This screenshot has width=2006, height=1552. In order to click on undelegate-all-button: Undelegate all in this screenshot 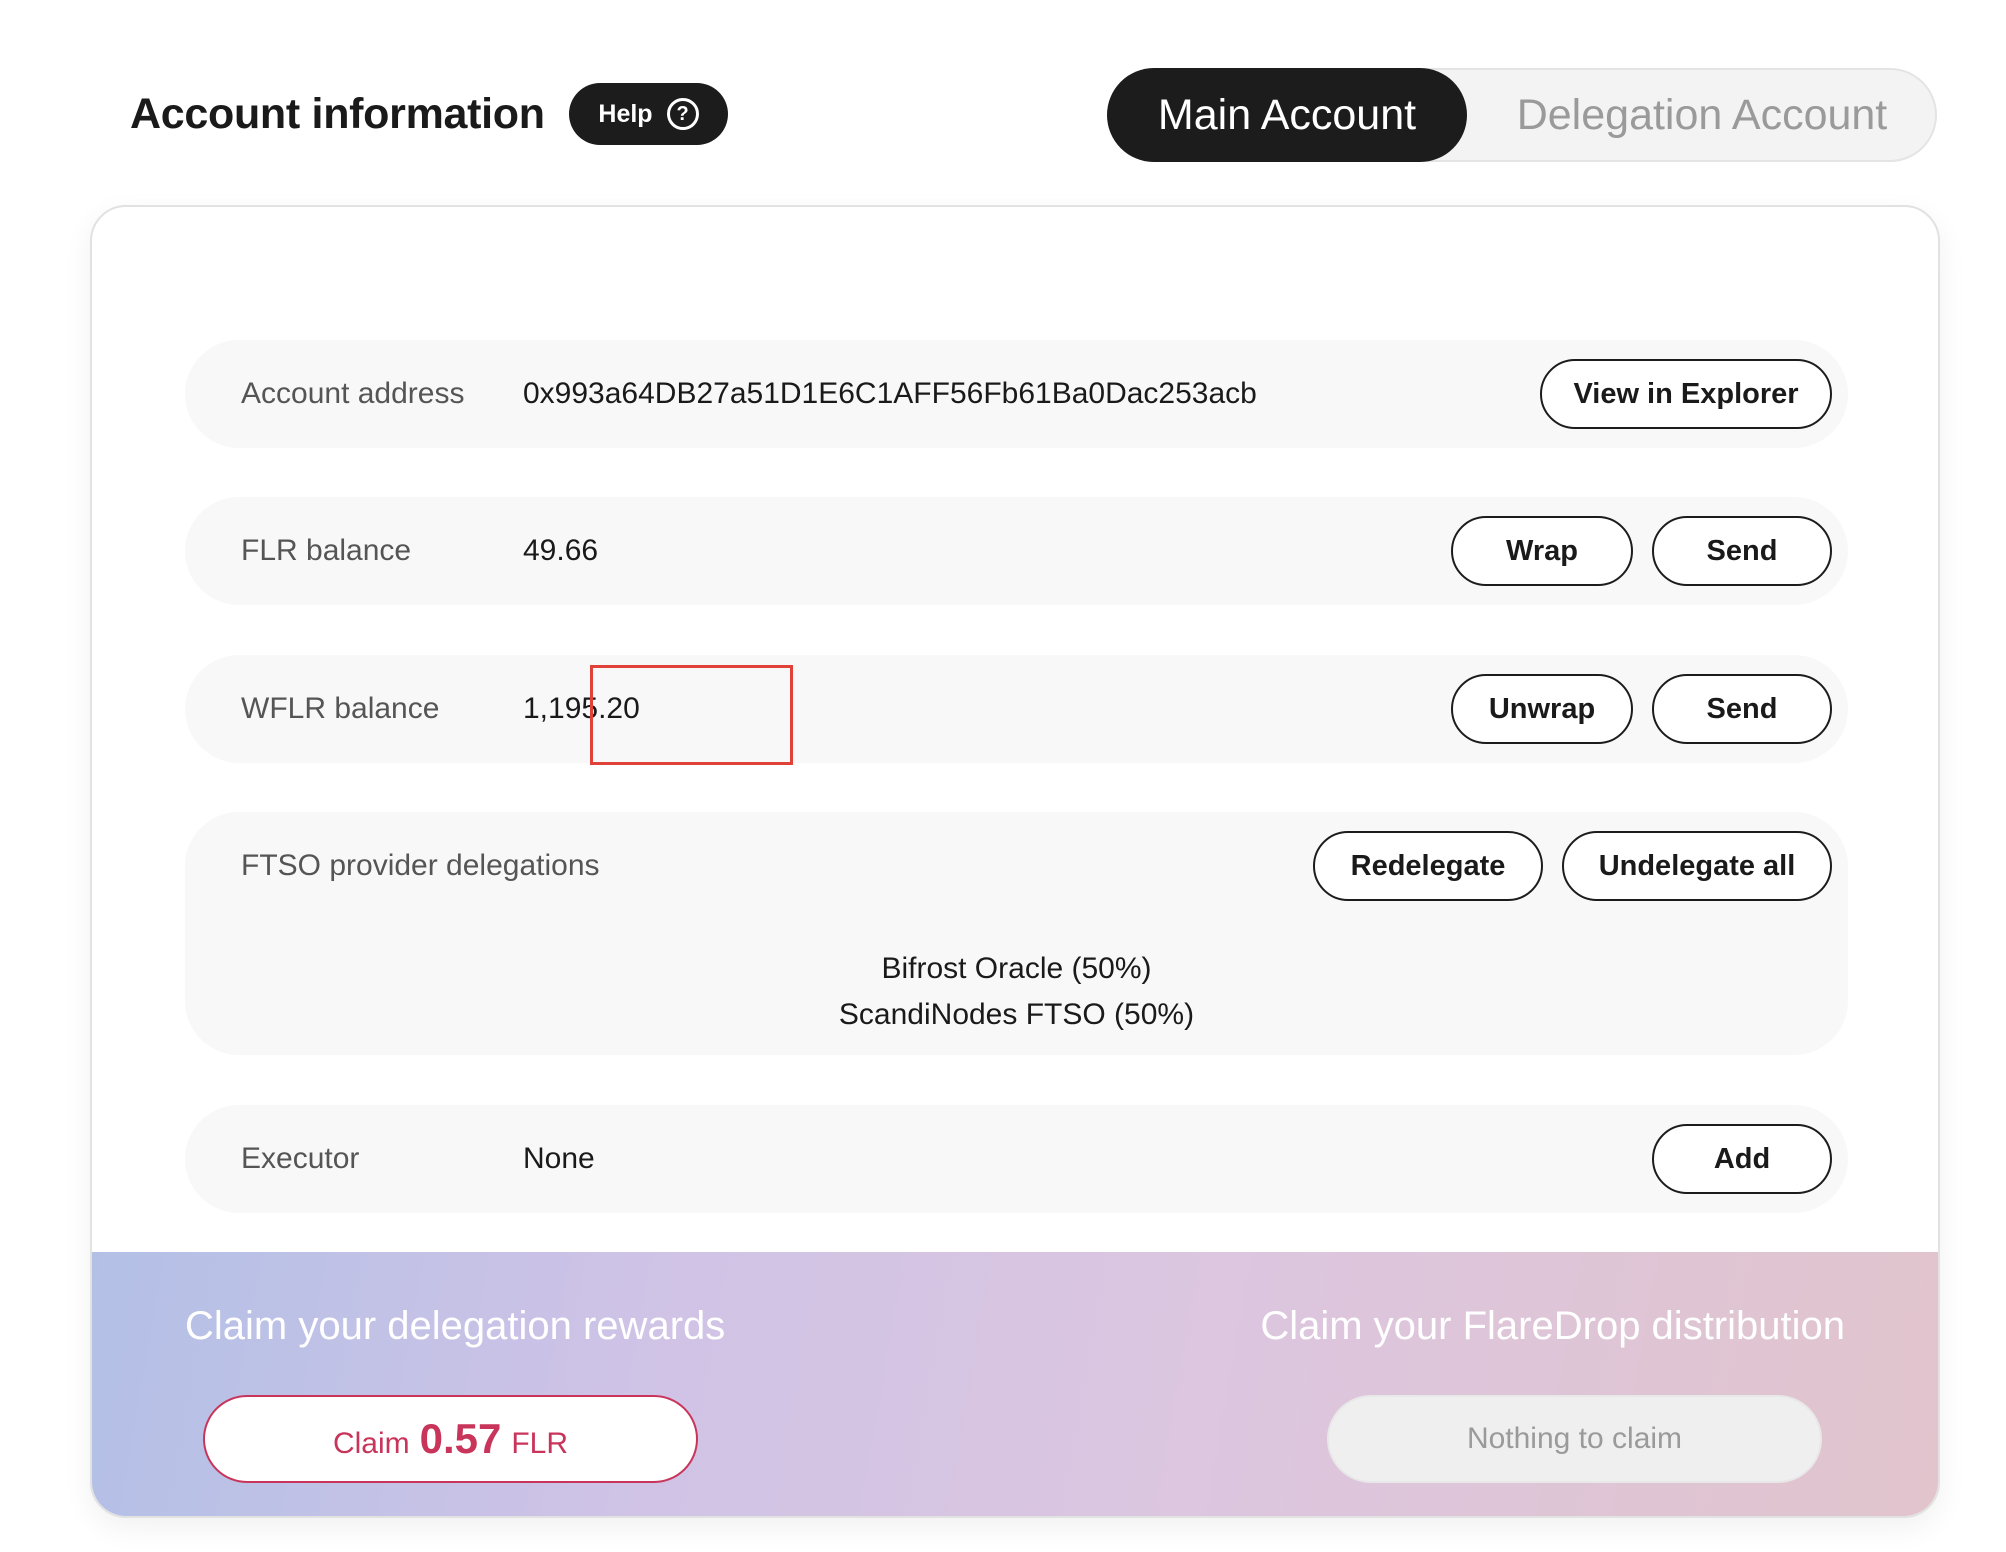, I will do `click(1697, 866)`.